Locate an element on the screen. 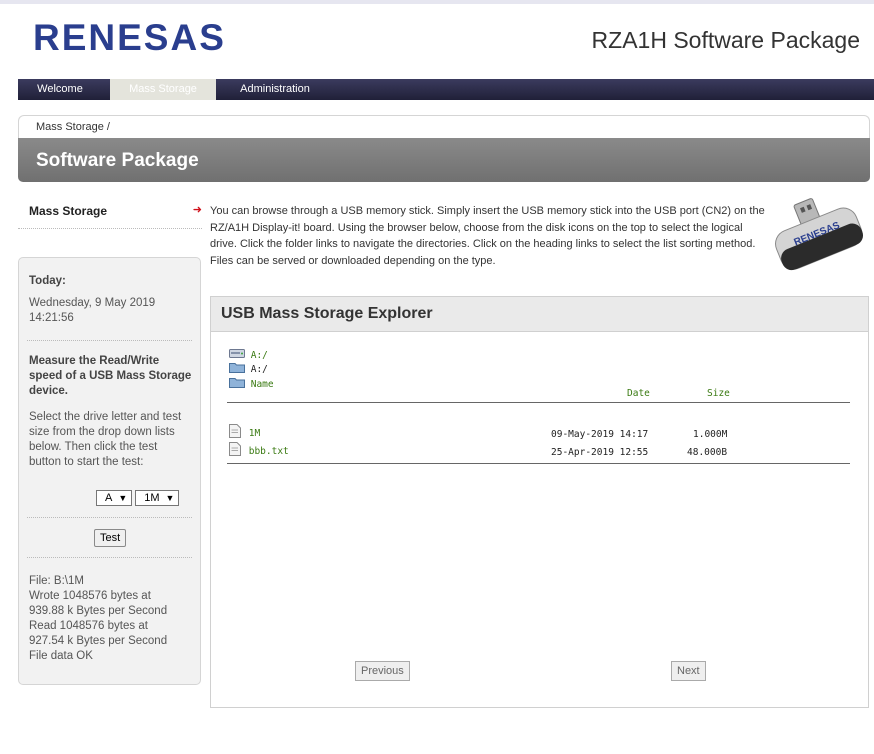 This screenshot has height=754, width=874. file-size: 1.000M is located at coordinates (710, 434).